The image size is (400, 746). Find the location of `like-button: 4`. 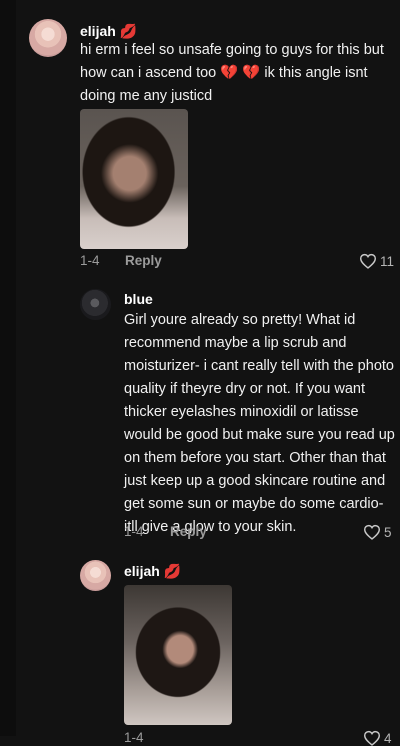

like-button: 4 is located at coordinates (377, 738).